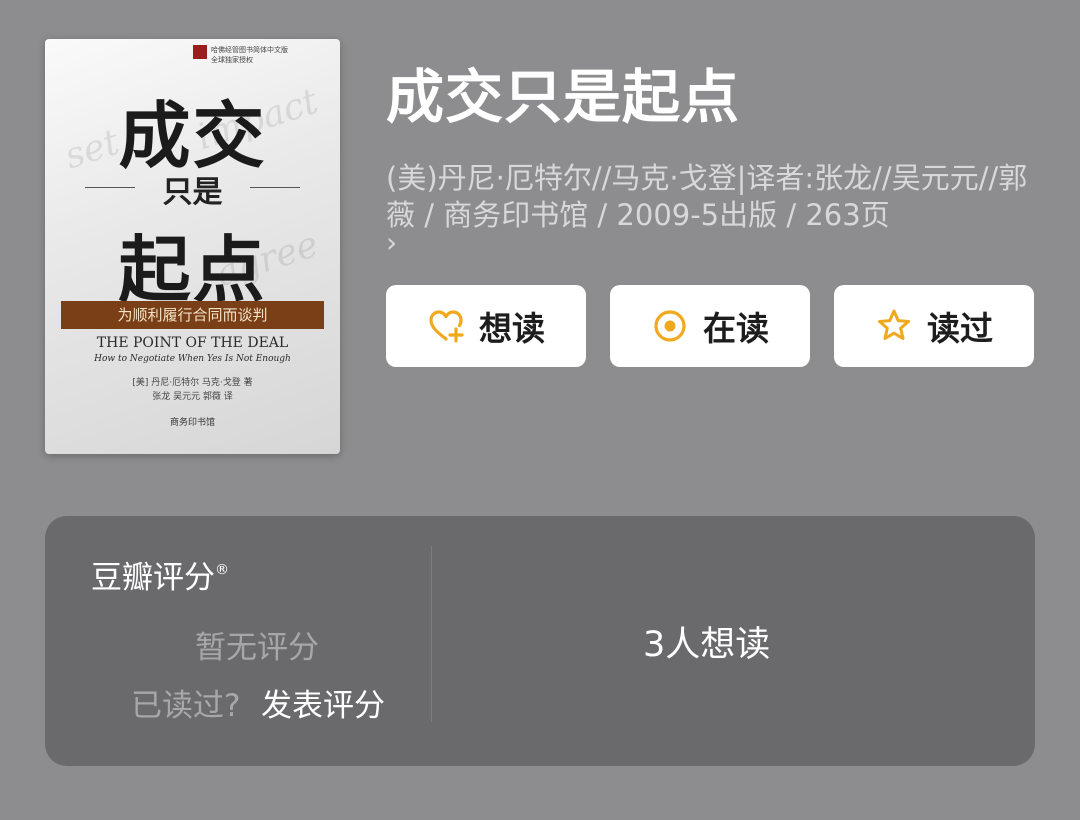 This screenshot has height=820, width=1080. Describe the element at coordinates (323, 702) in the screenshot. I see `post-rating-link: 发表评分` at that location.